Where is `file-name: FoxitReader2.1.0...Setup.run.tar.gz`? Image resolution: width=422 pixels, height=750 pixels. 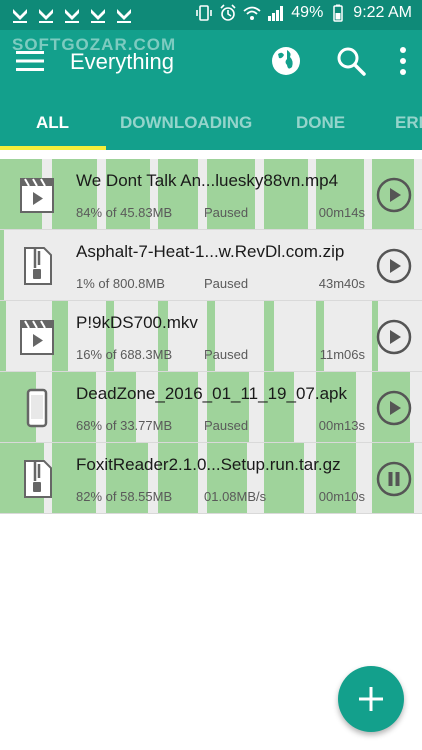 file-name: FoxitReader2.1.0...Setup.run.tar.gz is located at coordinates (208, 464).